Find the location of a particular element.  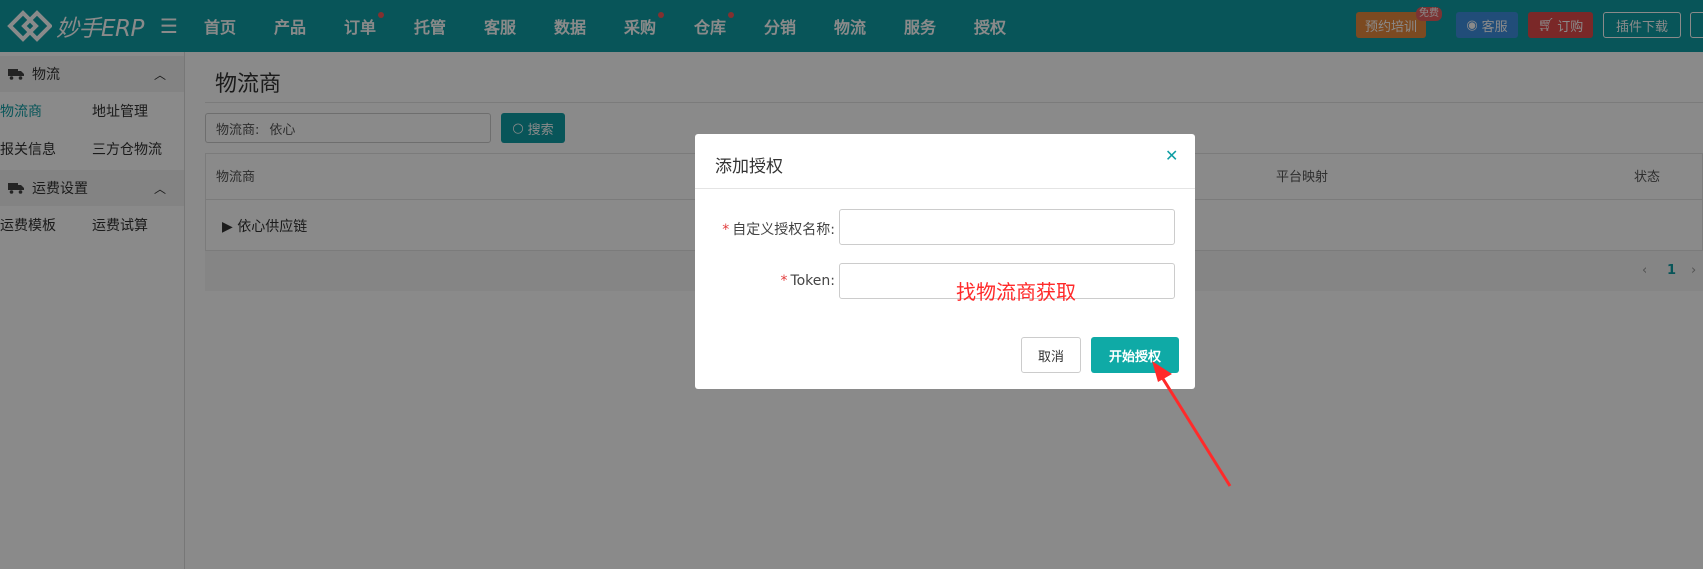

auth-name-label: * 自定义授权名称: is located at coordinates (760, 229).